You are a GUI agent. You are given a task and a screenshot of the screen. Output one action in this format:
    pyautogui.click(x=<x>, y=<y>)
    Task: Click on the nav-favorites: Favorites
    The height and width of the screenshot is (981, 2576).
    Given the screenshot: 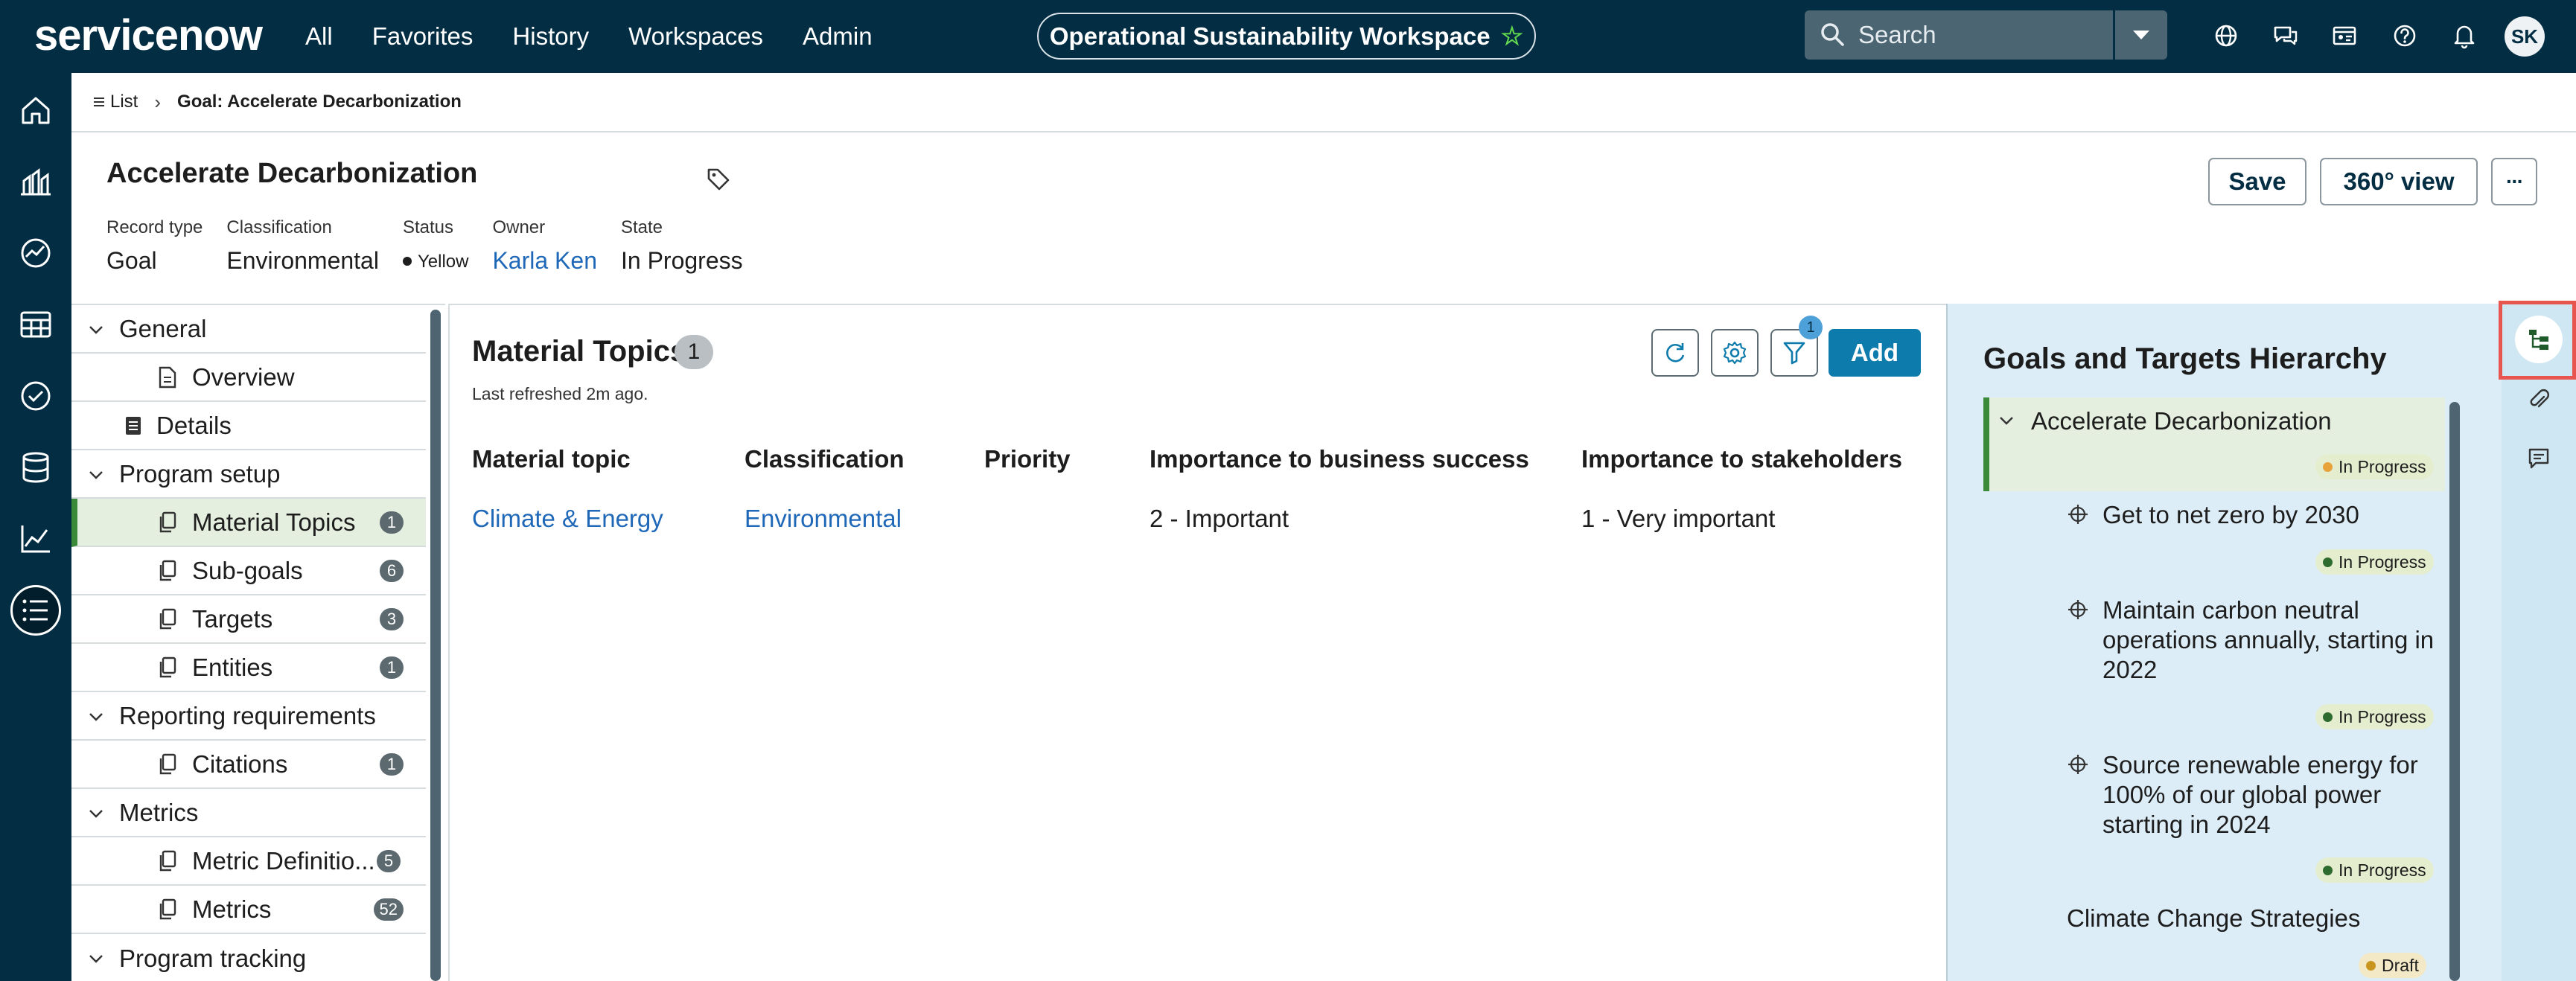 What is the action you would take?
    pyautogui.click(x=423, y=36)
    